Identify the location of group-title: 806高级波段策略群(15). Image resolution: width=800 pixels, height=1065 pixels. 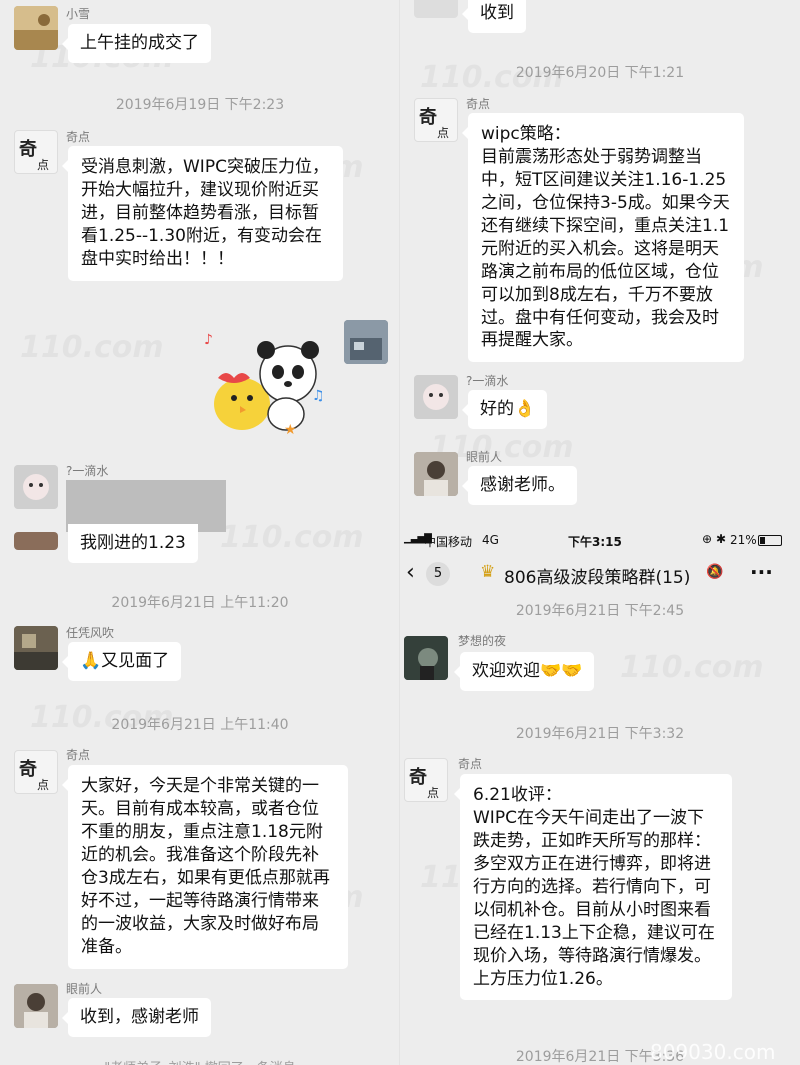
(597, 578).